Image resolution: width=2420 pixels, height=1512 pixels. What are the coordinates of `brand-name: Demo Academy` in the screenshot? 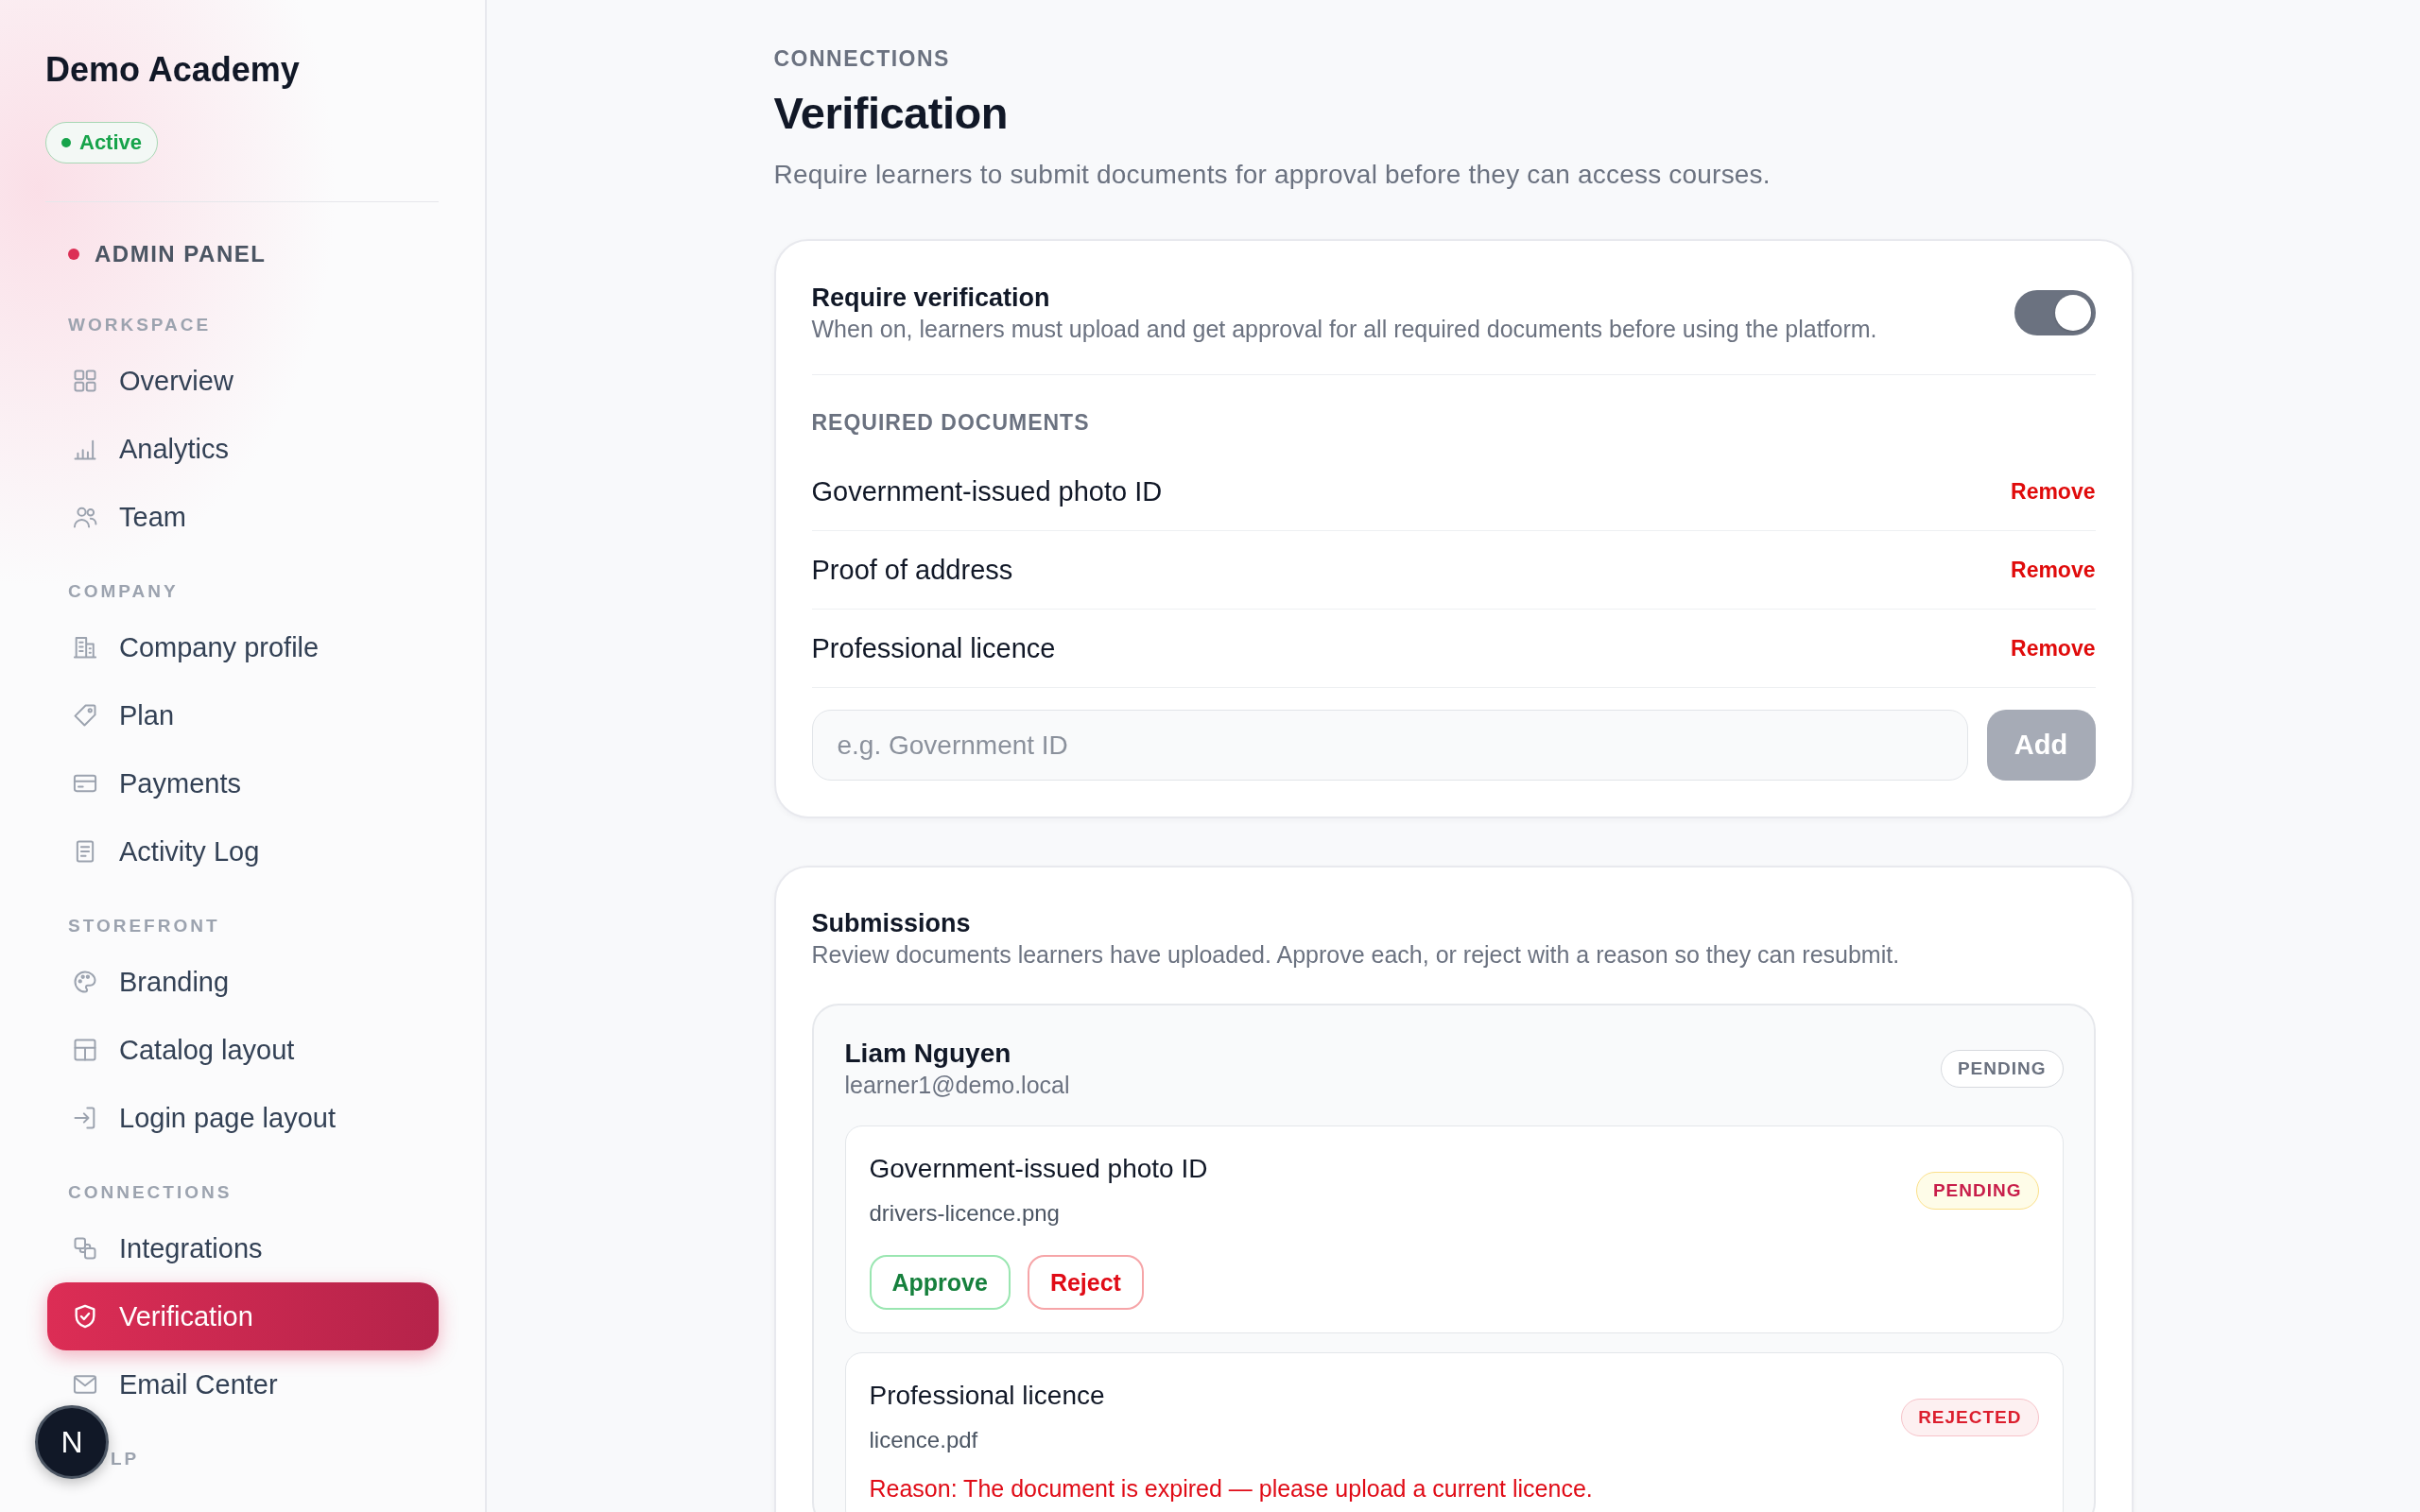 It's located at (172, 70).